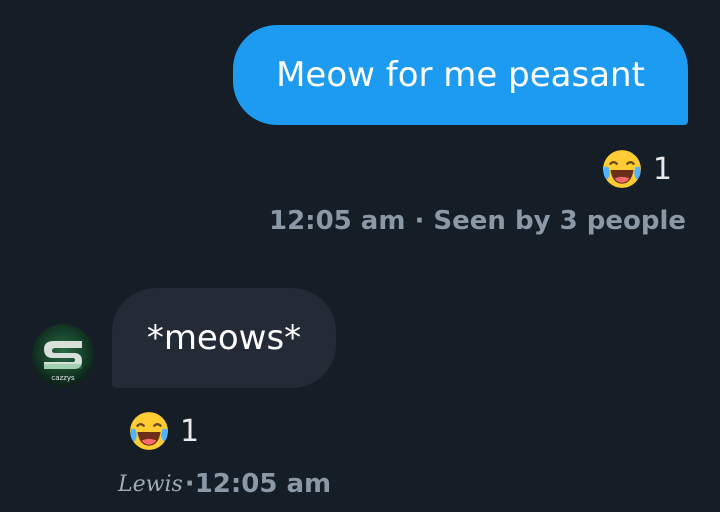  I want to click on outgoing-message-text: Meow for me peasant, so click(460, 75).